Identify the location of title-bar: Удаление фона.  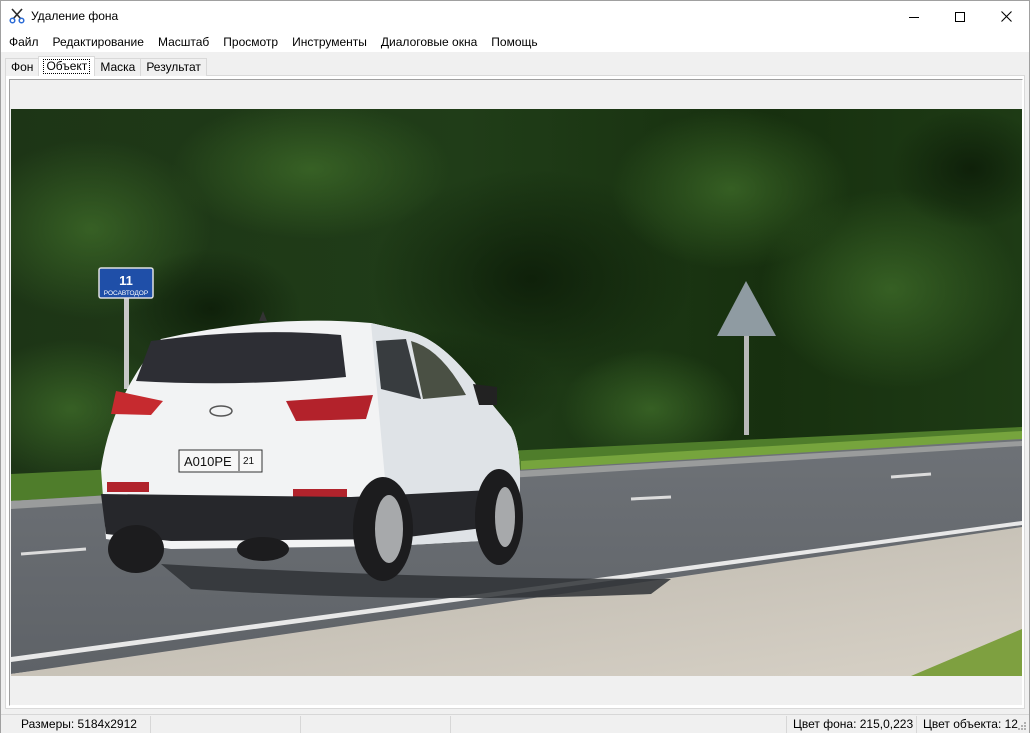
(515, 16).